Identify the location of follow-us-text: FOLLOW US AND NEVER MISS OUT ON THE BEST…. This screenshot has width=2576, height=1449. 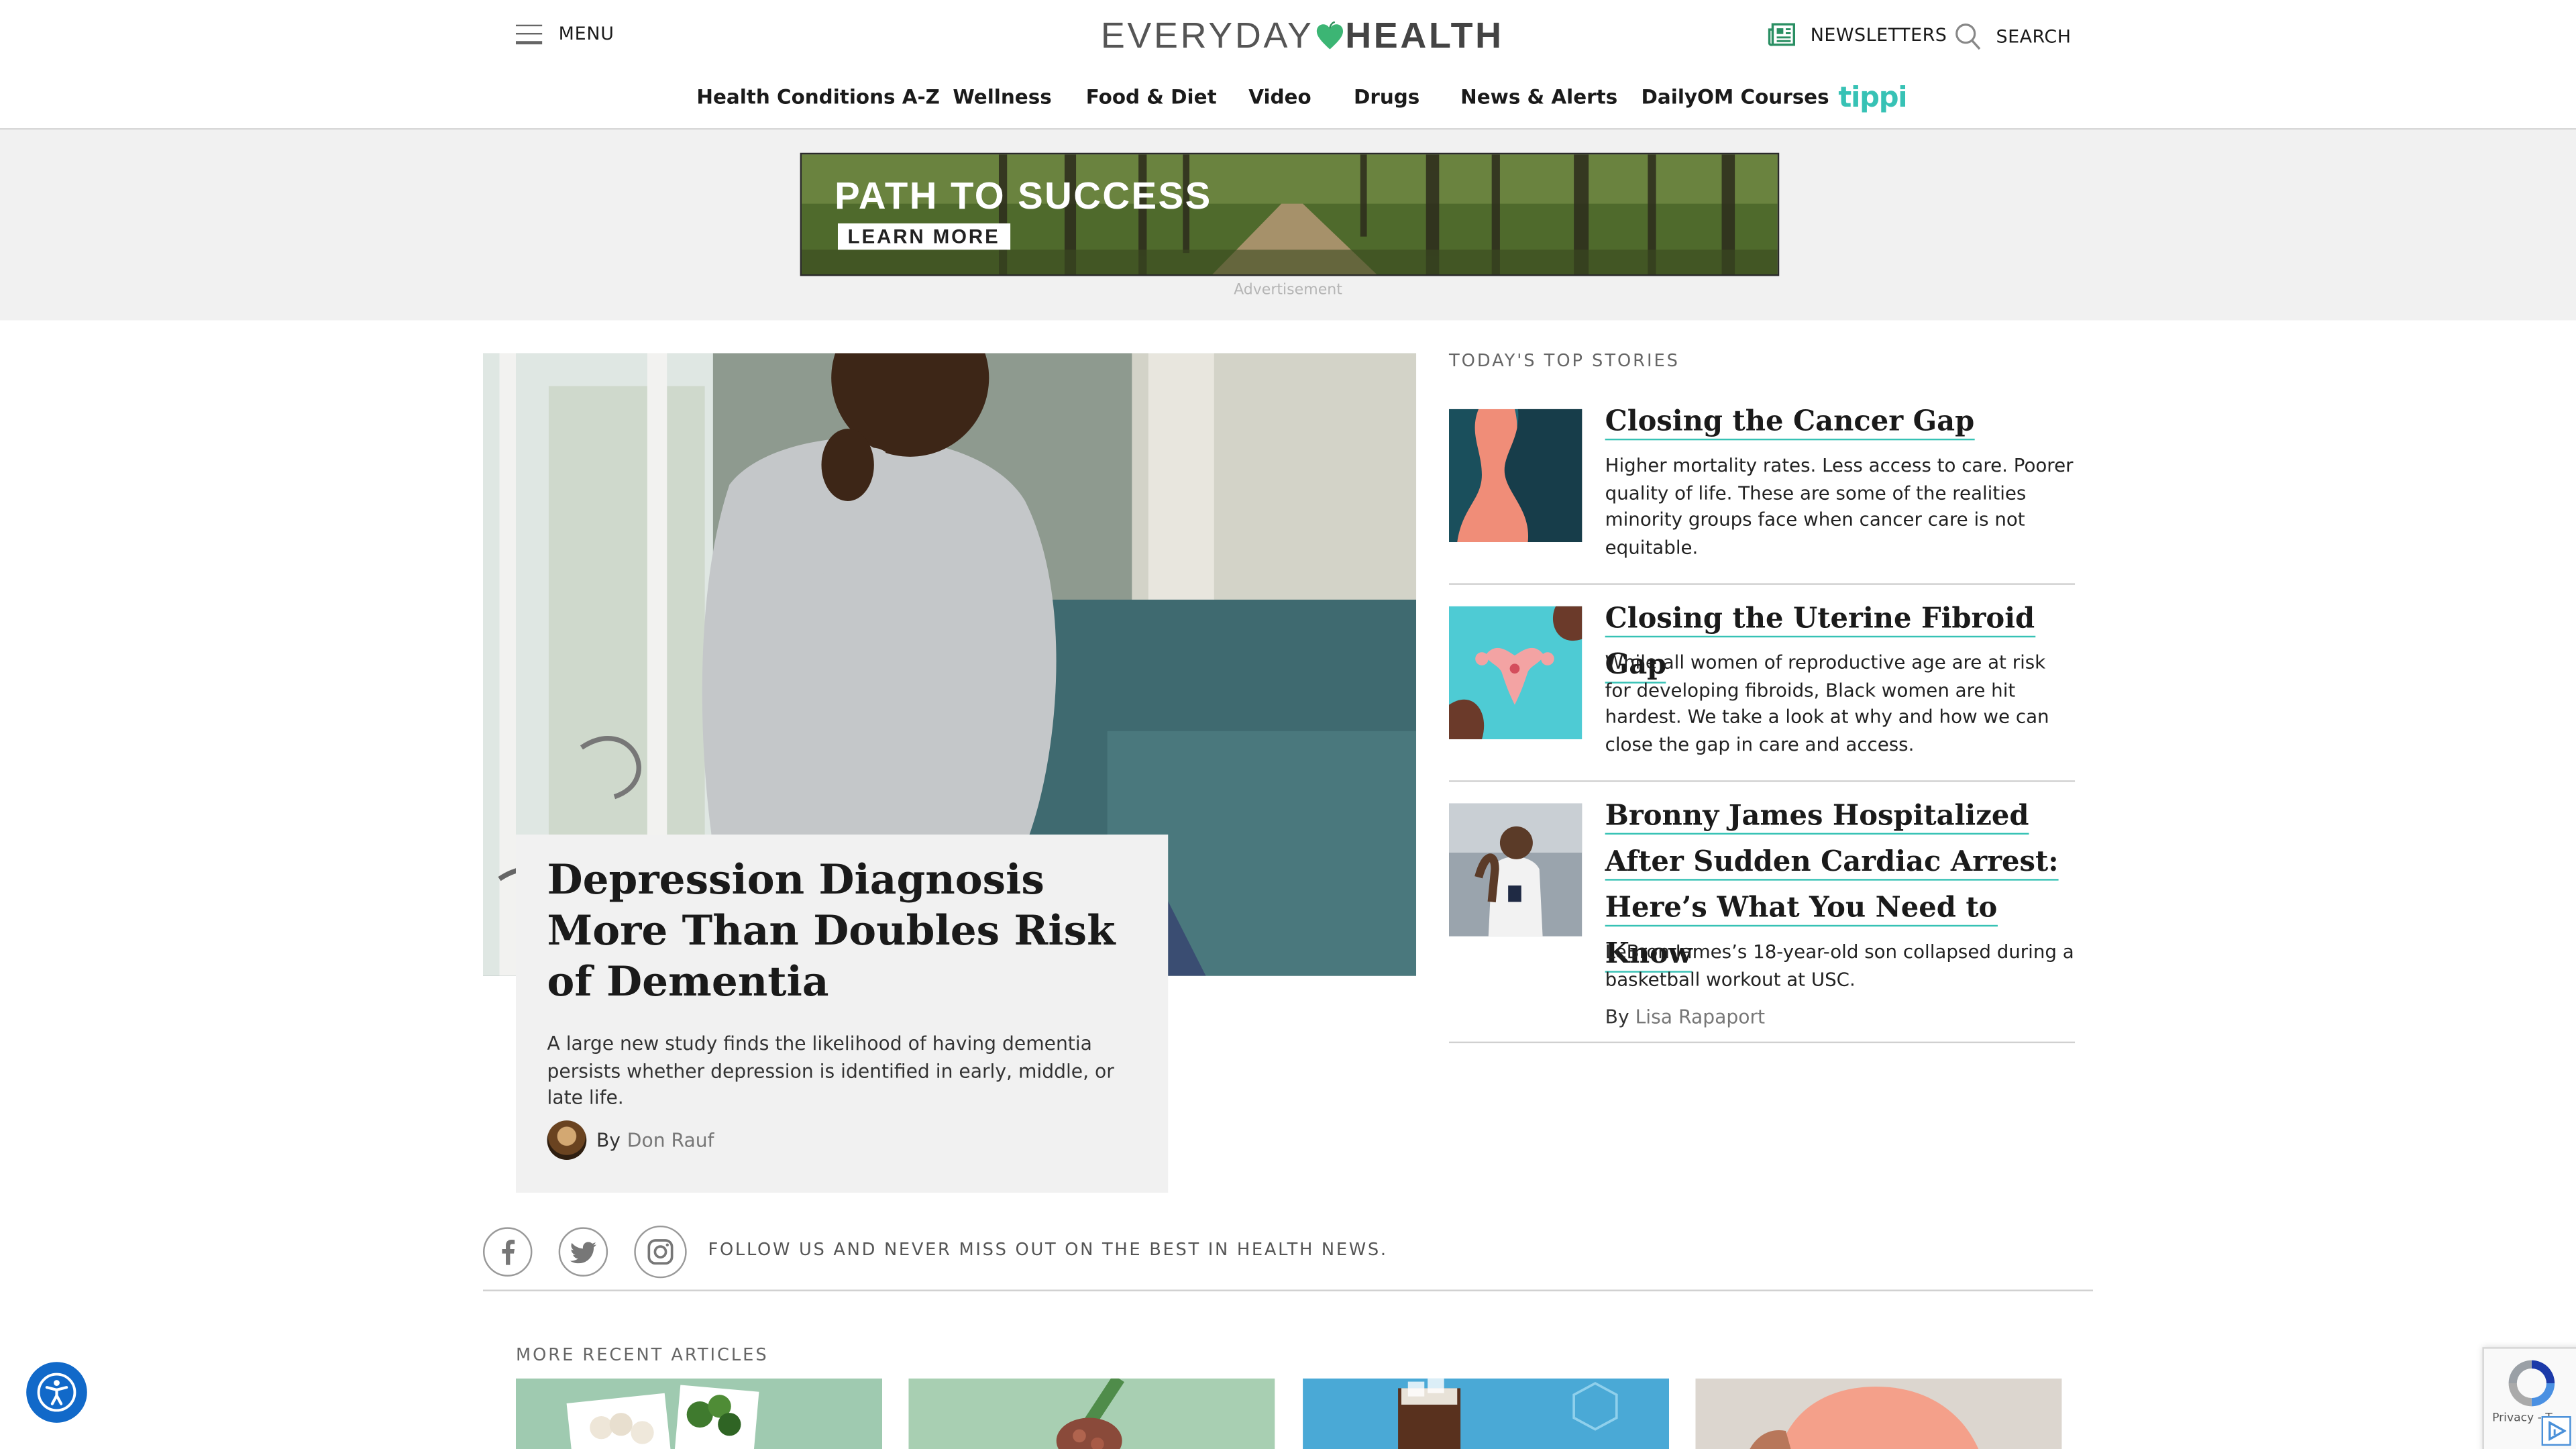
(1048, 1250).